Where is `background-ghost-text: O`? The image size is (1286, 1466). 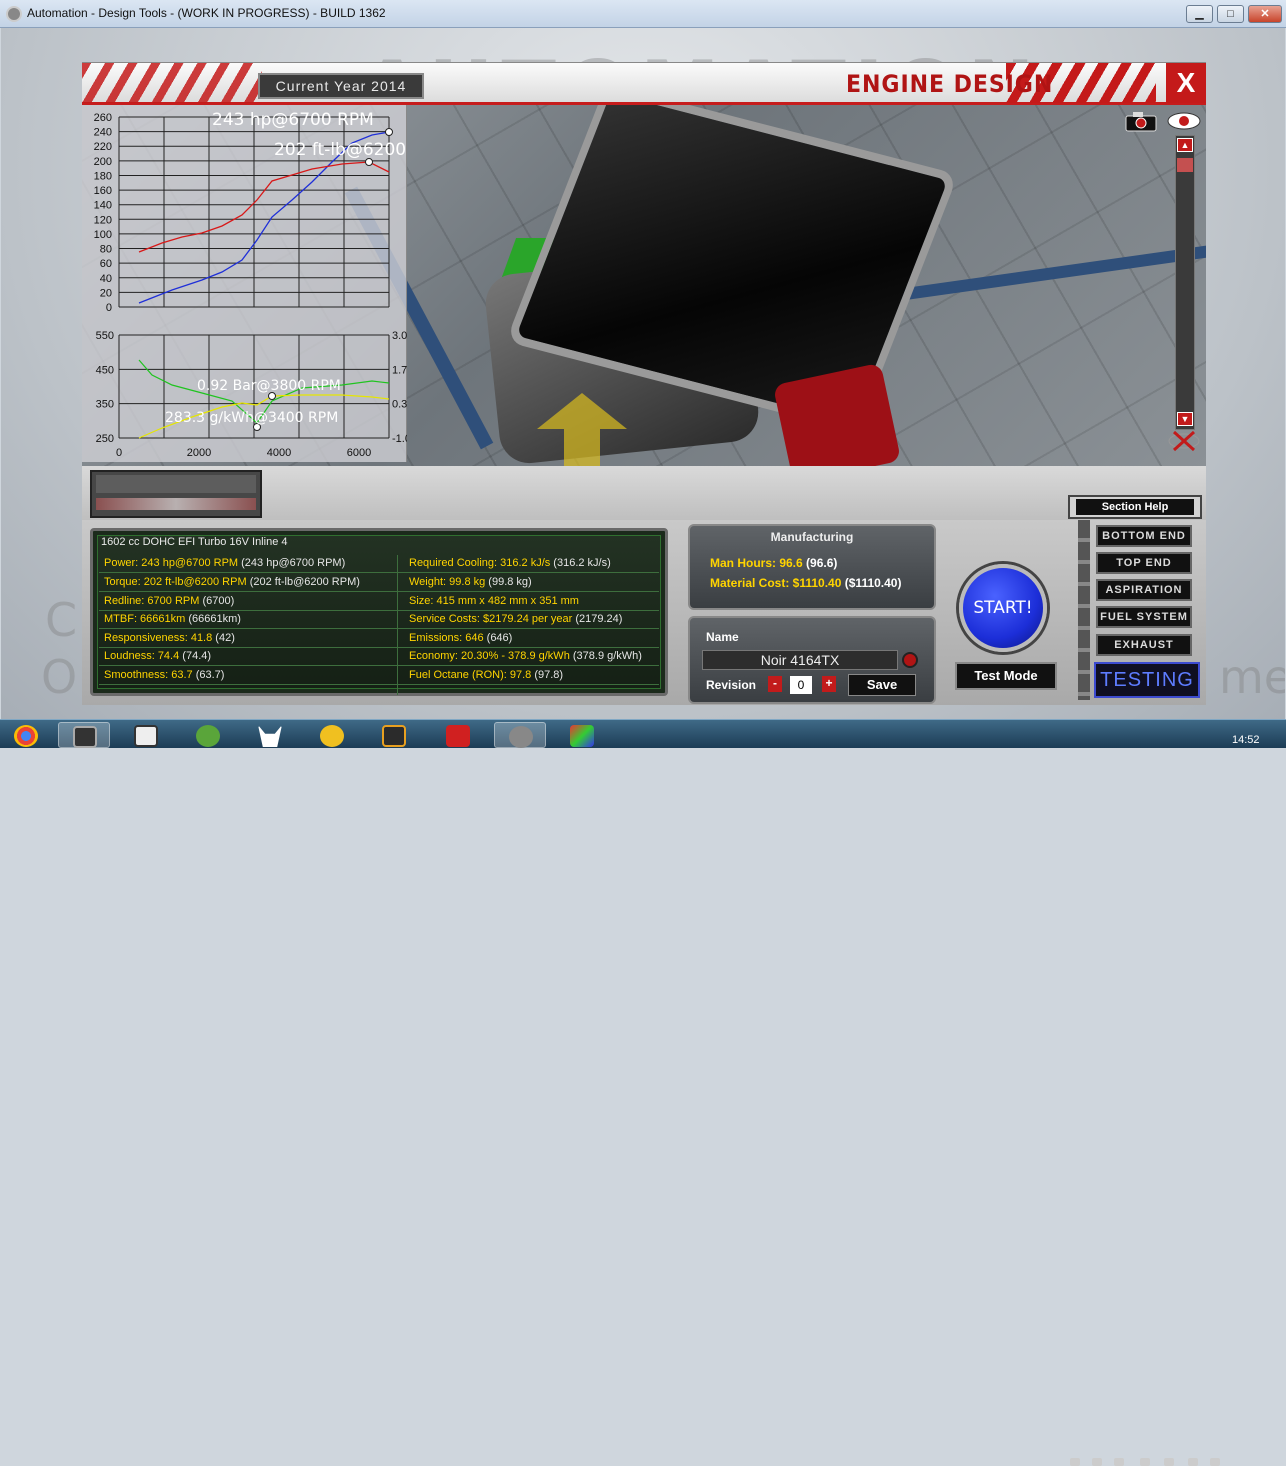 background-ghost-text: O is located at coordinates (59, 677).